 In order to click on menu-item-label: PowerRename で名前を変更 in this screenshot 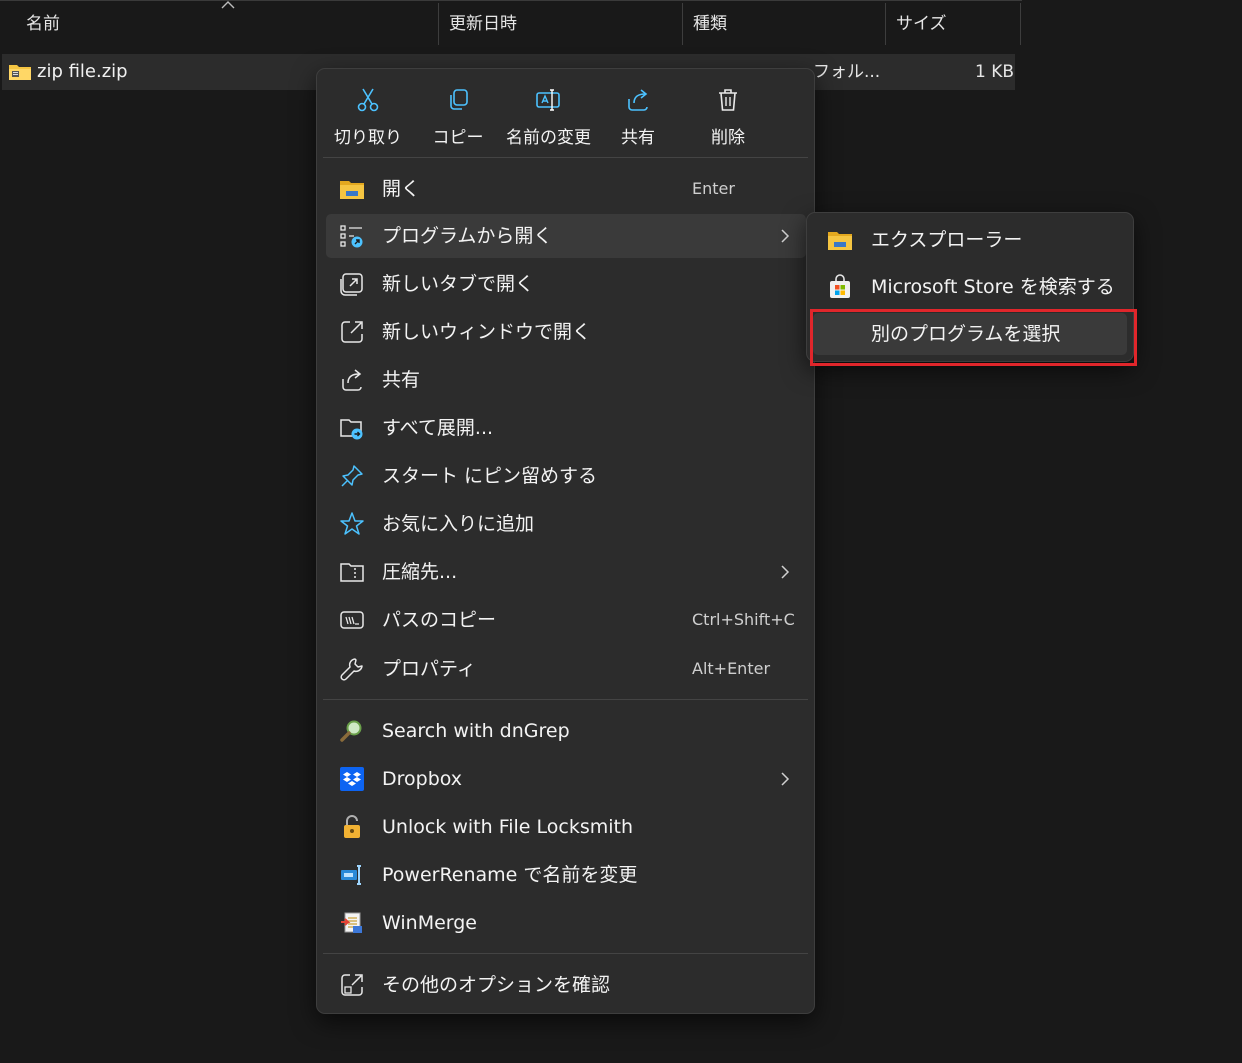, I will do `click(510, 875)`.